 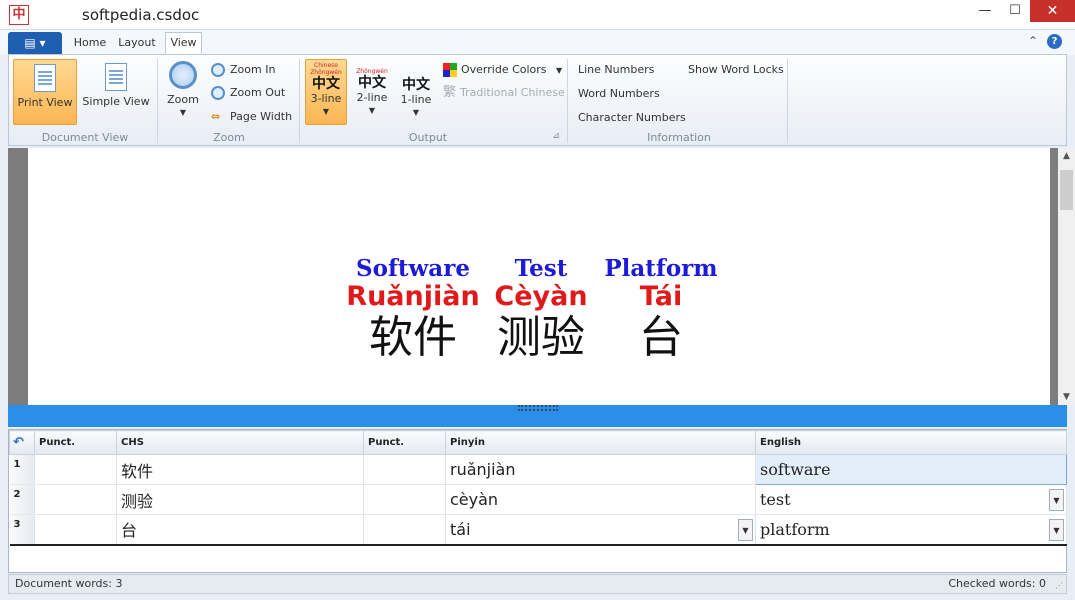 What do you see at coordinates (416, 99) in the screenshot?
I see `one-line-label: 1-line` at bounding box center [416, 99].